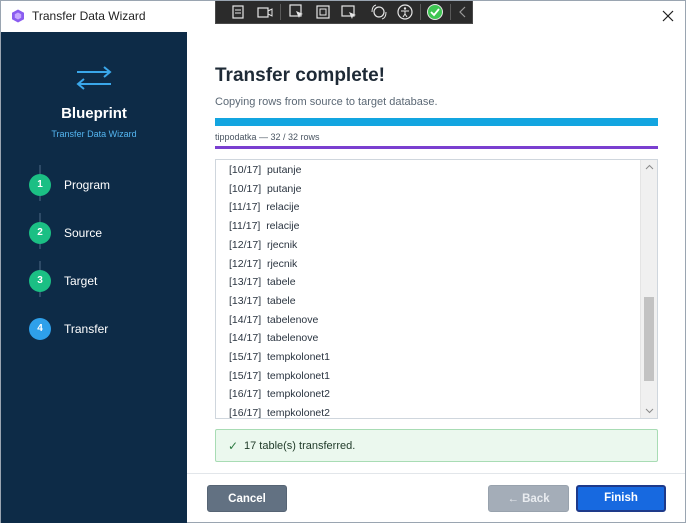 This screenshot has width=686, height=523. What do you see at coordinates (300, 75) in the screenshot?
I see `page-title: Transfer complete!` at bounding box center [300, 75].